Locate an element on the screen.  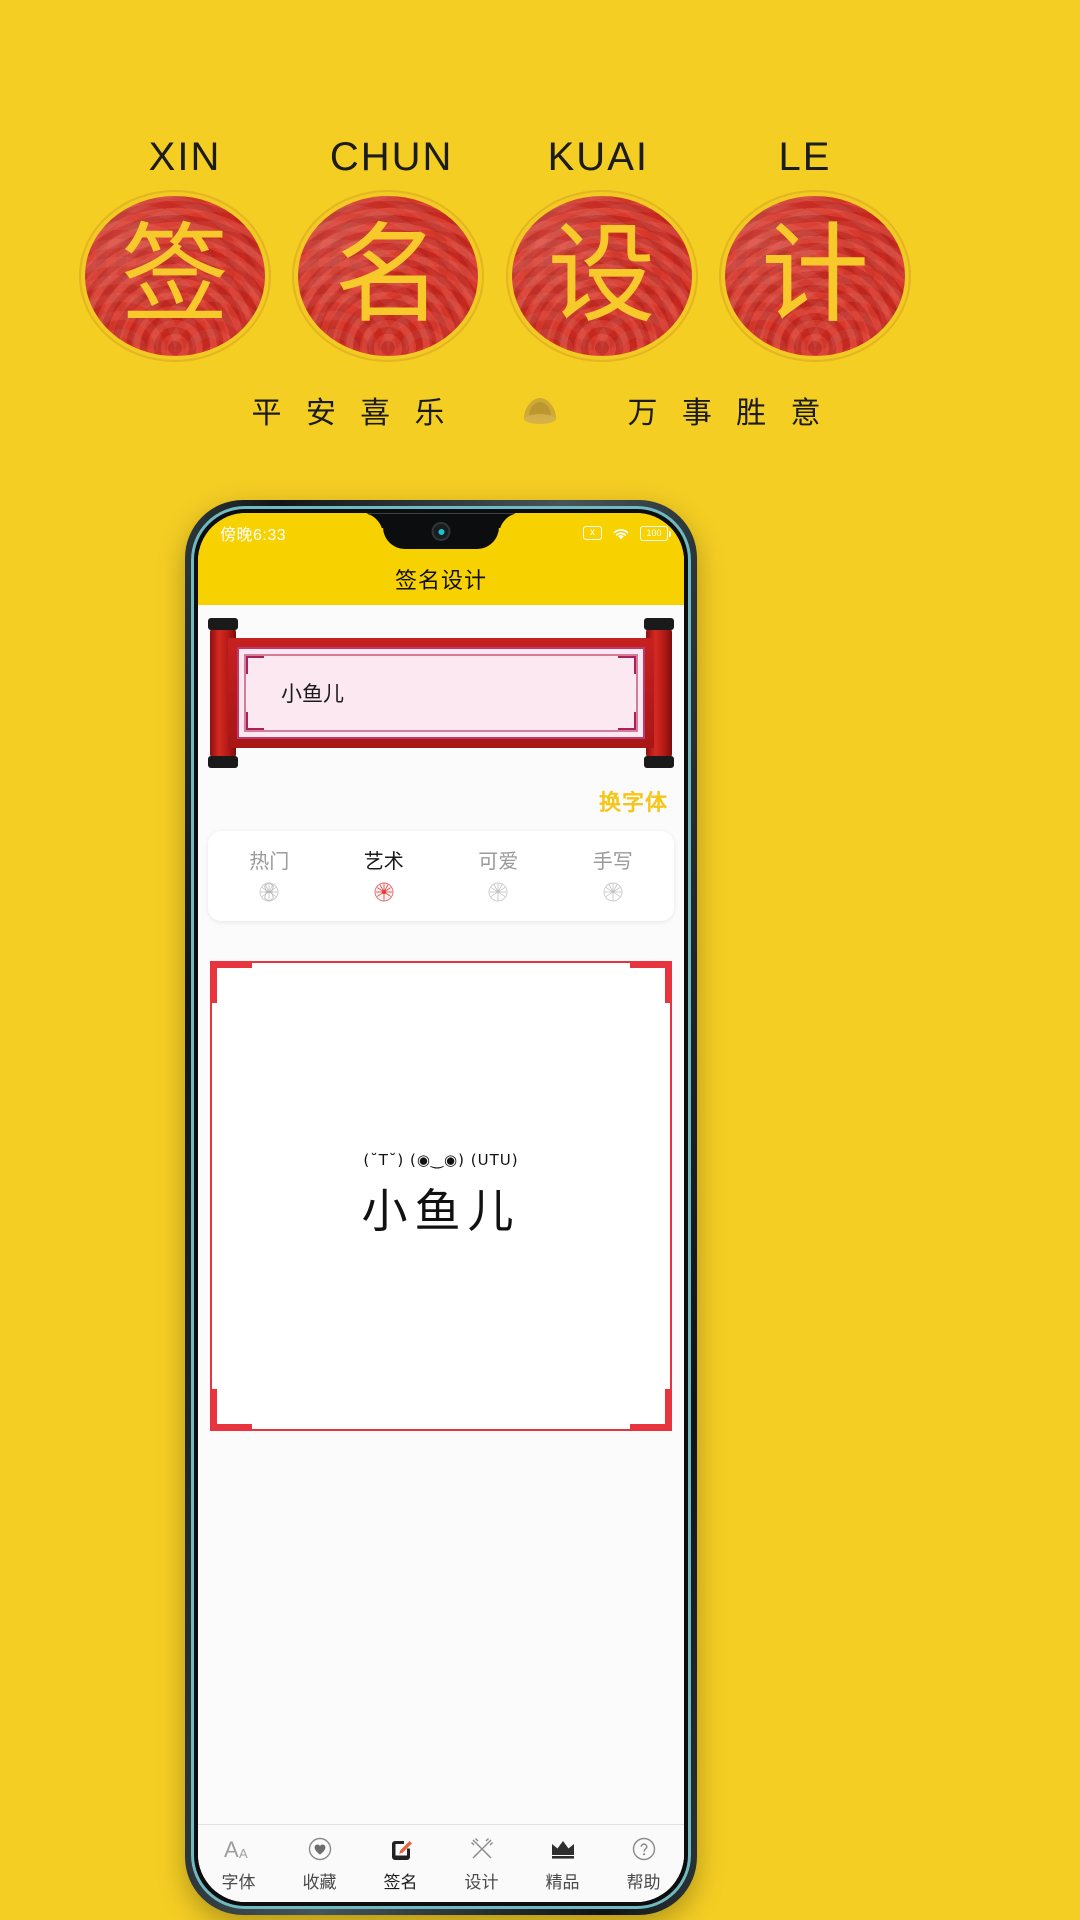
nav-item-help-label: 帮助 is located at coordinates (643, 1882).